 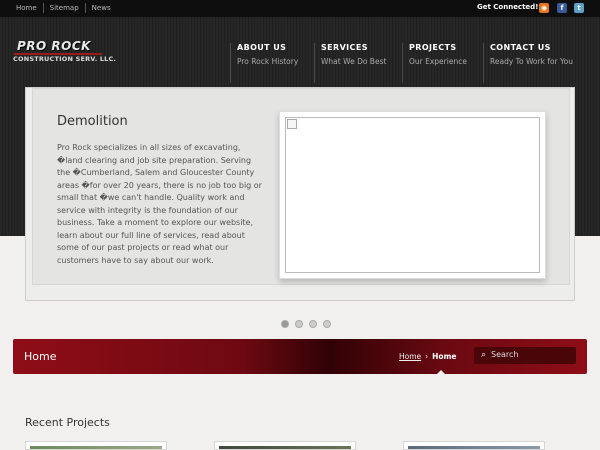 I want to click on page-title: Home, so click(x=40, y=356).